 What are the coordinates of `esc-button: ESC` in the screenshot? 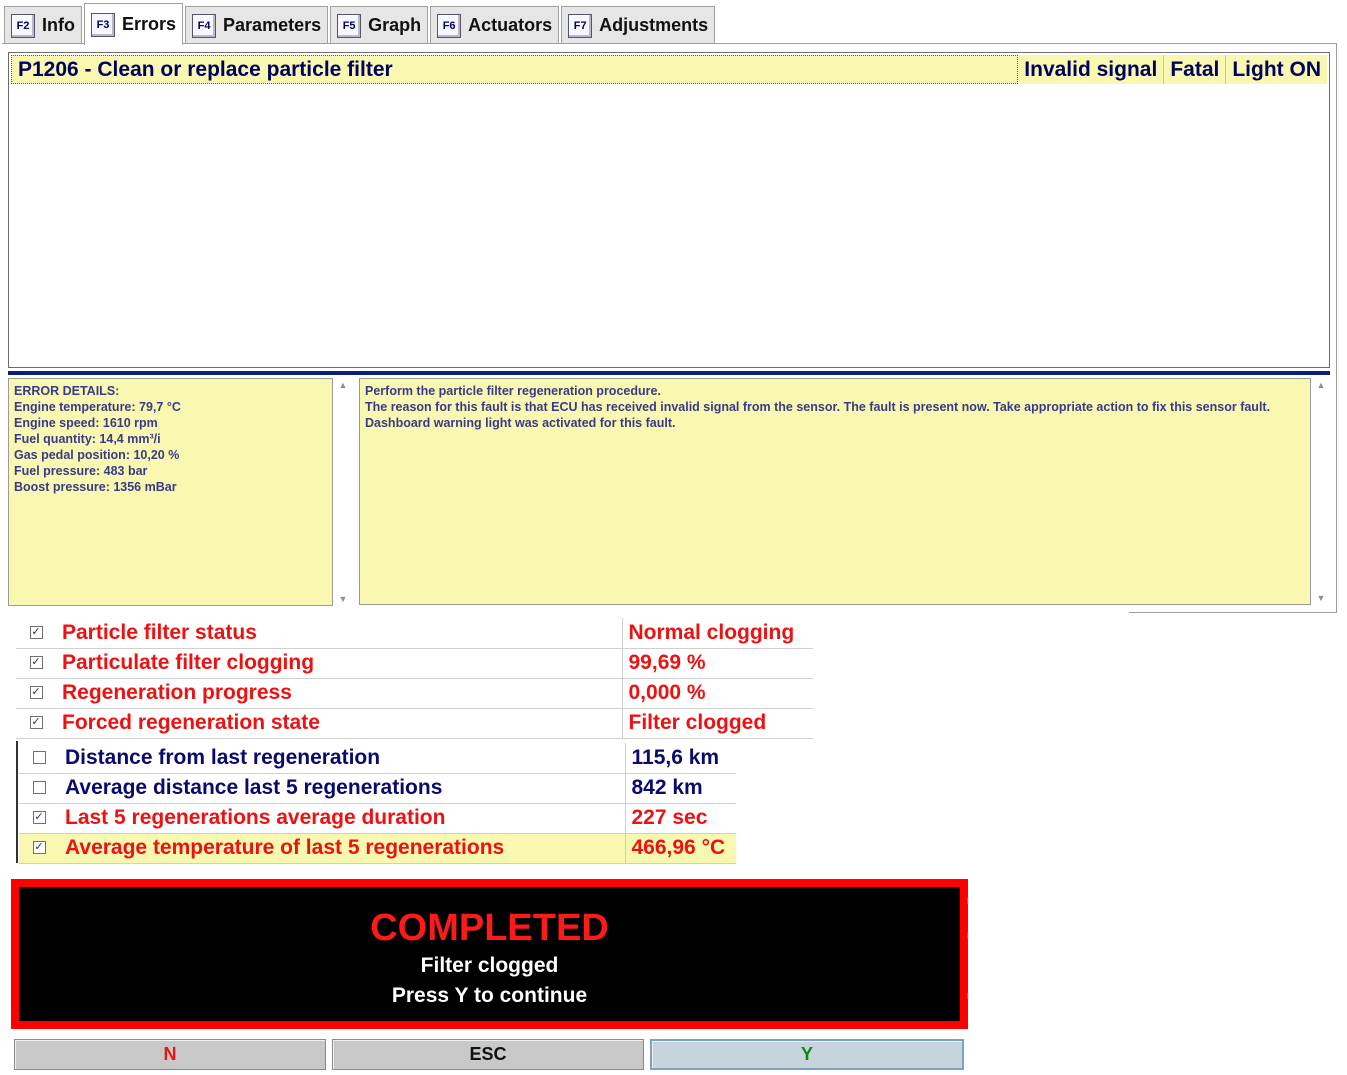 It's located at (488, 1054).